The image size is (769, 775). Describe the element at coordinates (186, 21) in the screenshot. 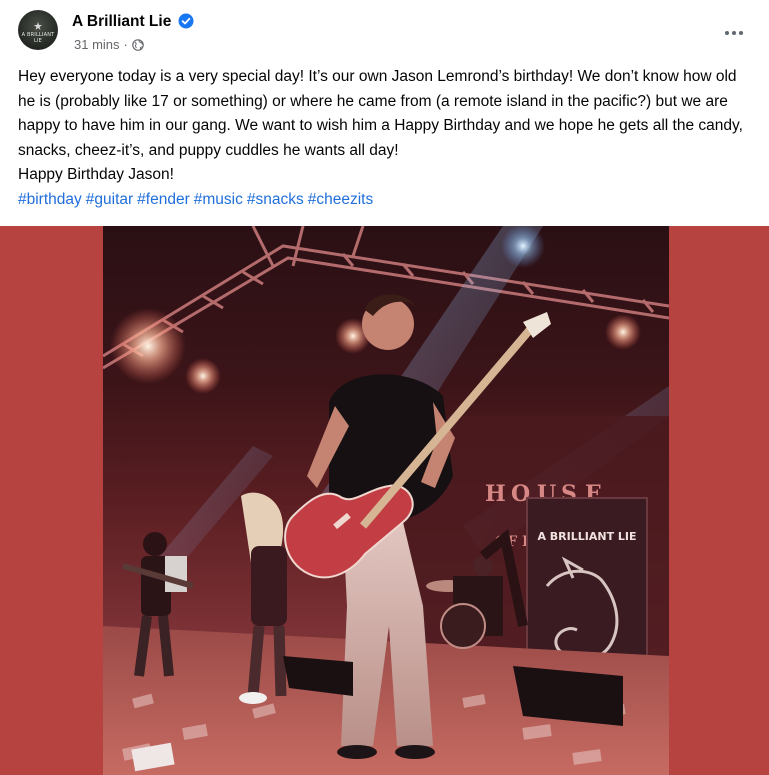

I see `verified-badge-icon` at that location.